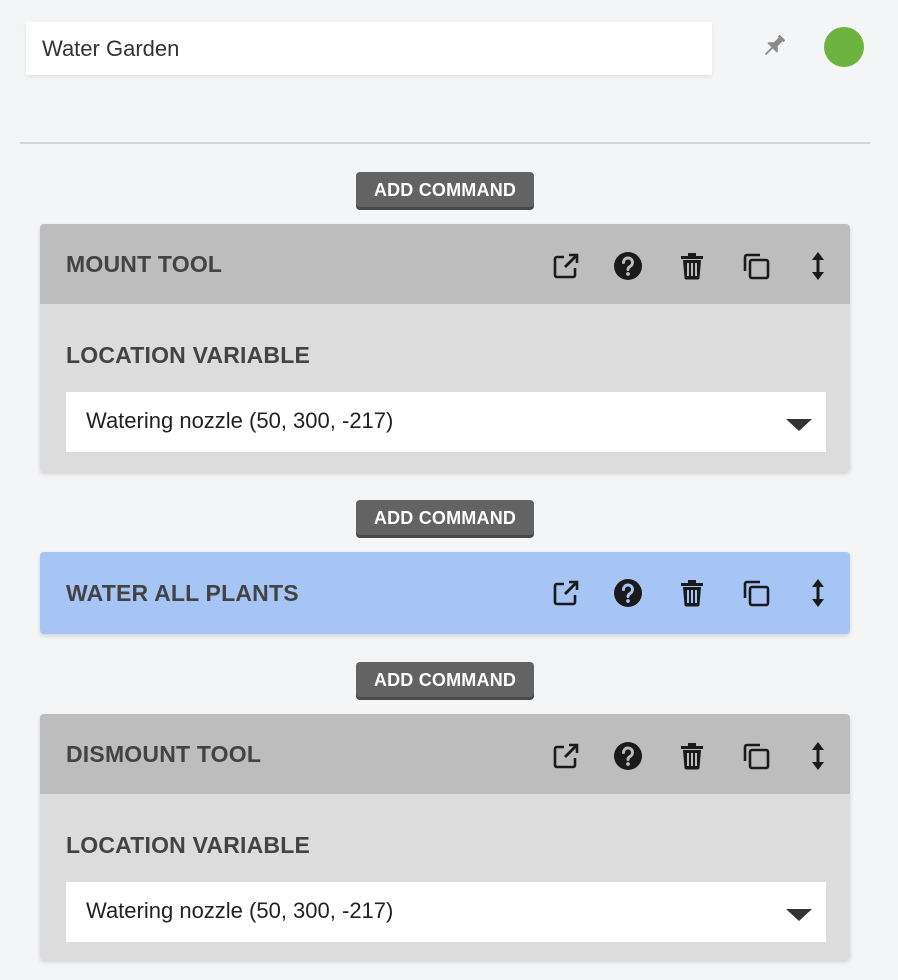  Describe the element at coordinates (144, 264) in the screenshot. I see `step-title: MOUNT TOOL` at that location.